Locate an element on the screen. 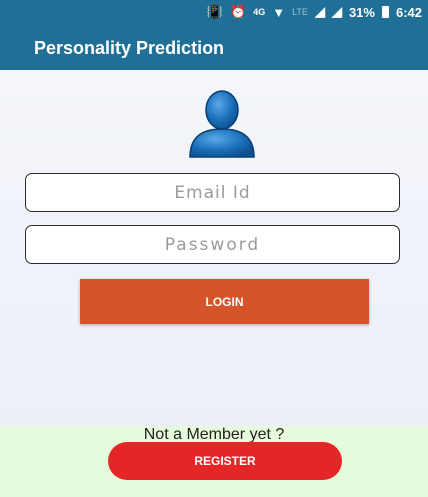 The height and width of the screenshot is (497, 428). signal-icon-1: ◢ is located at coordinates (319, 11).